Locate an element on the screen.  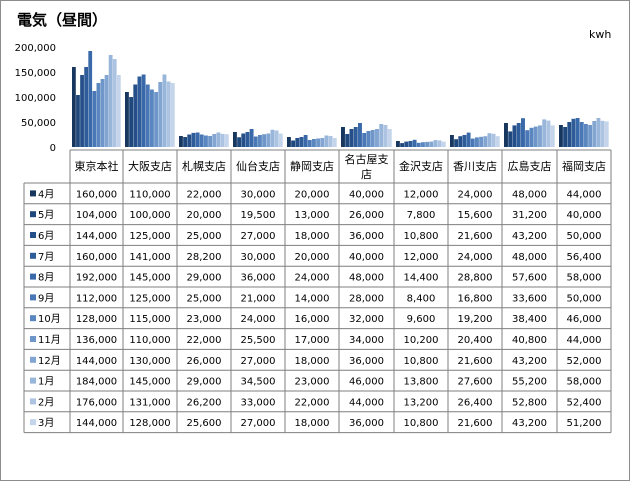
series-label: 10月 is located at coordinates (49, 319).